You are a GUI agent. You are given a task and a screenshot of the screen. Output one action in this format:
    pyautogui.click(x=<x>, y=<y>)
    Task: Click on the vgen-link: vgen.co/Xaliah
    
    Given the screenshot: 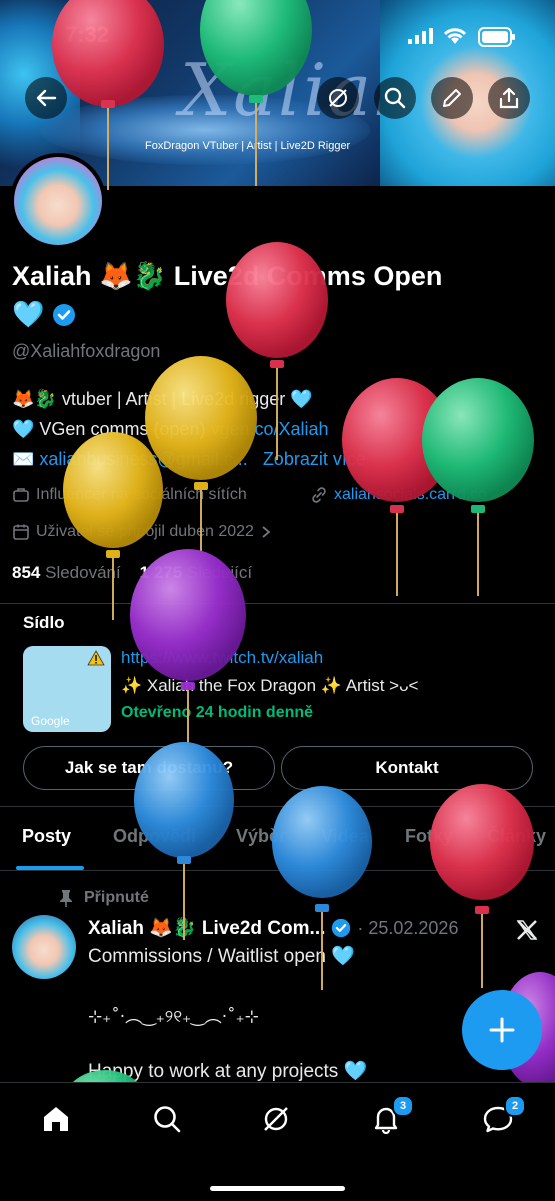 What is the action you would take?
    pyautogui.click(x=269, y=429)
    